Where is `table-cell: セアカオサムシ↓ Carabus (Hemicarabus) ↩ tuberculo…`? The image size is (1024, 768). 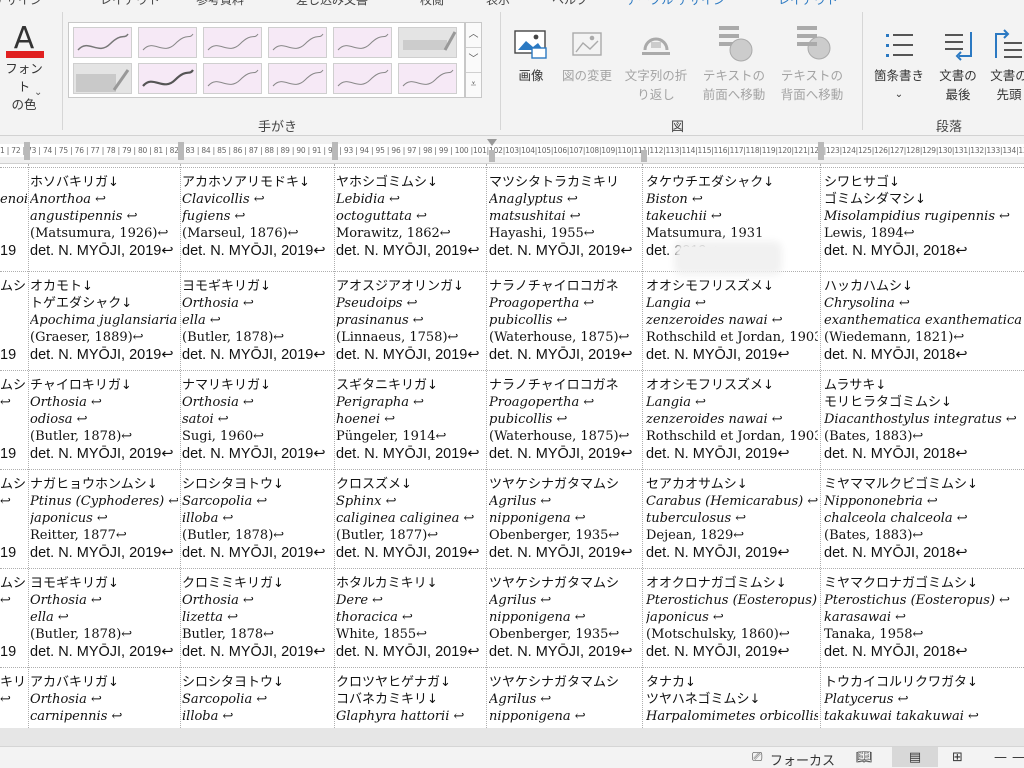 table-cell: セアカオサムシ↓ Carabus (Hemicarabus) ↩ tuberculo… is located at coordinates (732, 521).